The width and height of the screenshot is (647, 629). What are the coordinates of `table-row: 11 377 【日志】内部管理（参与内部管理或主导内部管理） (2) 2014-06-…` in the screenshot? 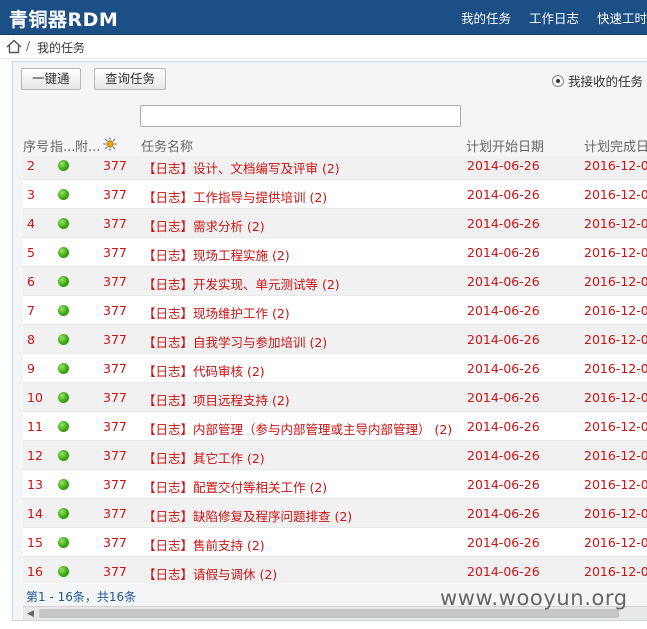 It's located at (335, 426).